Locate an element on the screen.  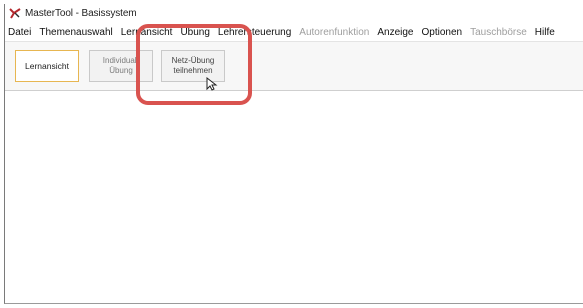
menu-datei: Datei is located at coordinates (19, 32).